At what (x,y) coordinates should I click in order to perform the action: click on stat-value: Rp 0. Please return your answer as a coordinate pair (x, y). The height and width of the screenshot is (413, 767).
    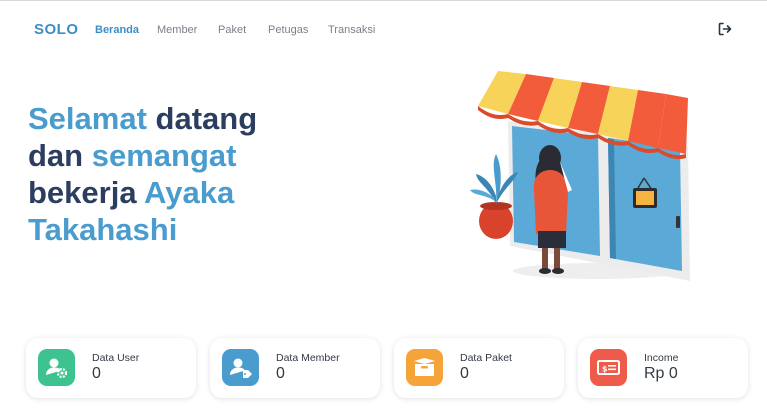
    Looking at the image, I should click on (661, 373).